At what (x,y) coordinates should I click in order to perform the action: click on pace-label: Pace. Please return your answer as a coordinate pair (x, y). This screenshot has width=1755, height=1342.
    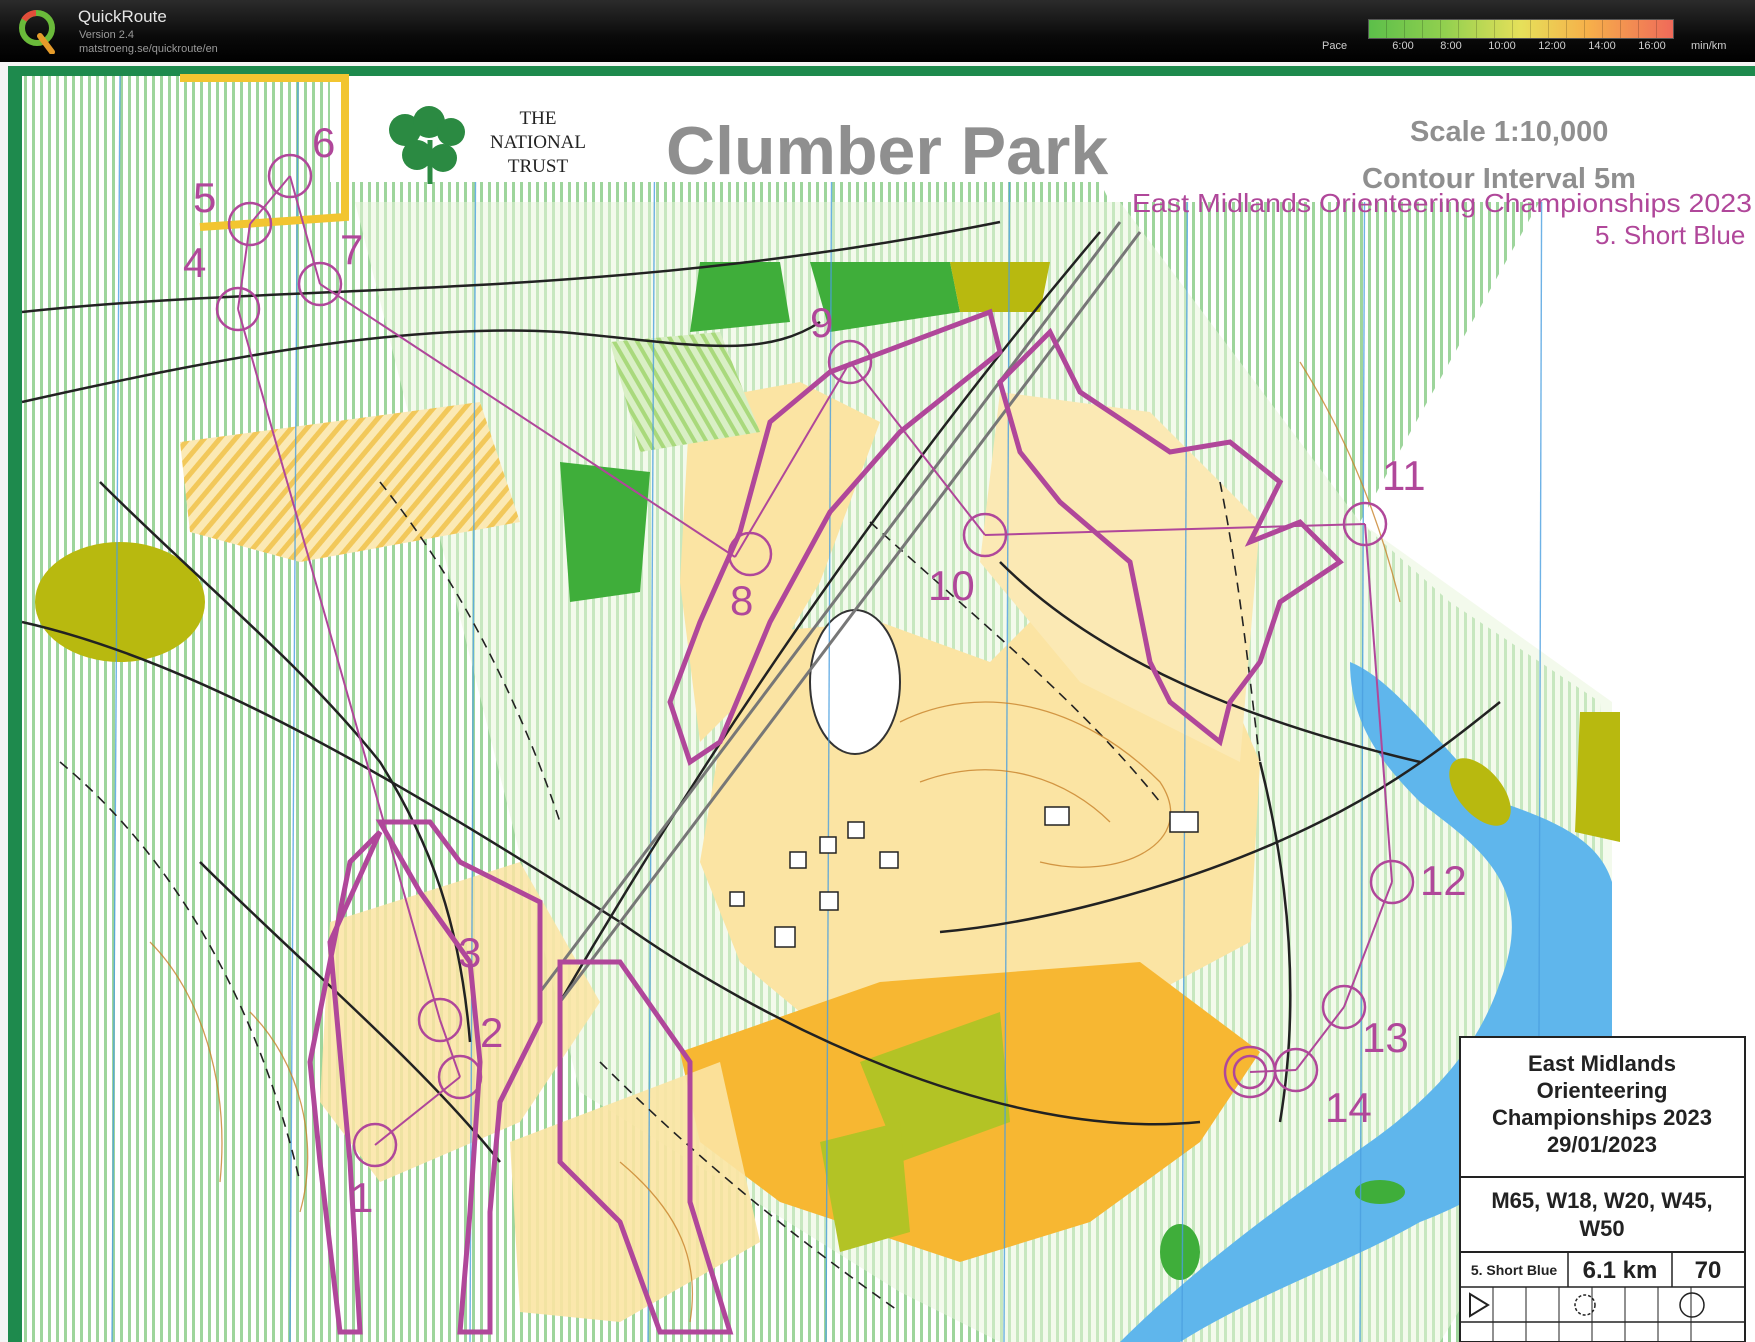
    Looking at the image, I should click on (1335, 46).